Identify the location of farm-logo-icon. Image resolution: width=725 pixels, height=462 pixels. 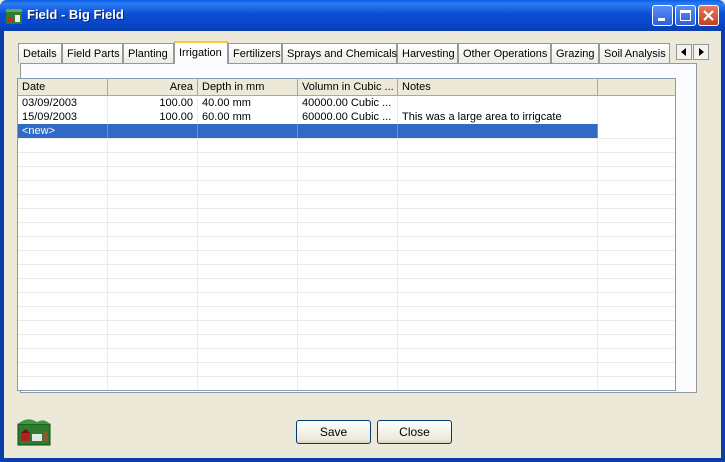
(34, 432).